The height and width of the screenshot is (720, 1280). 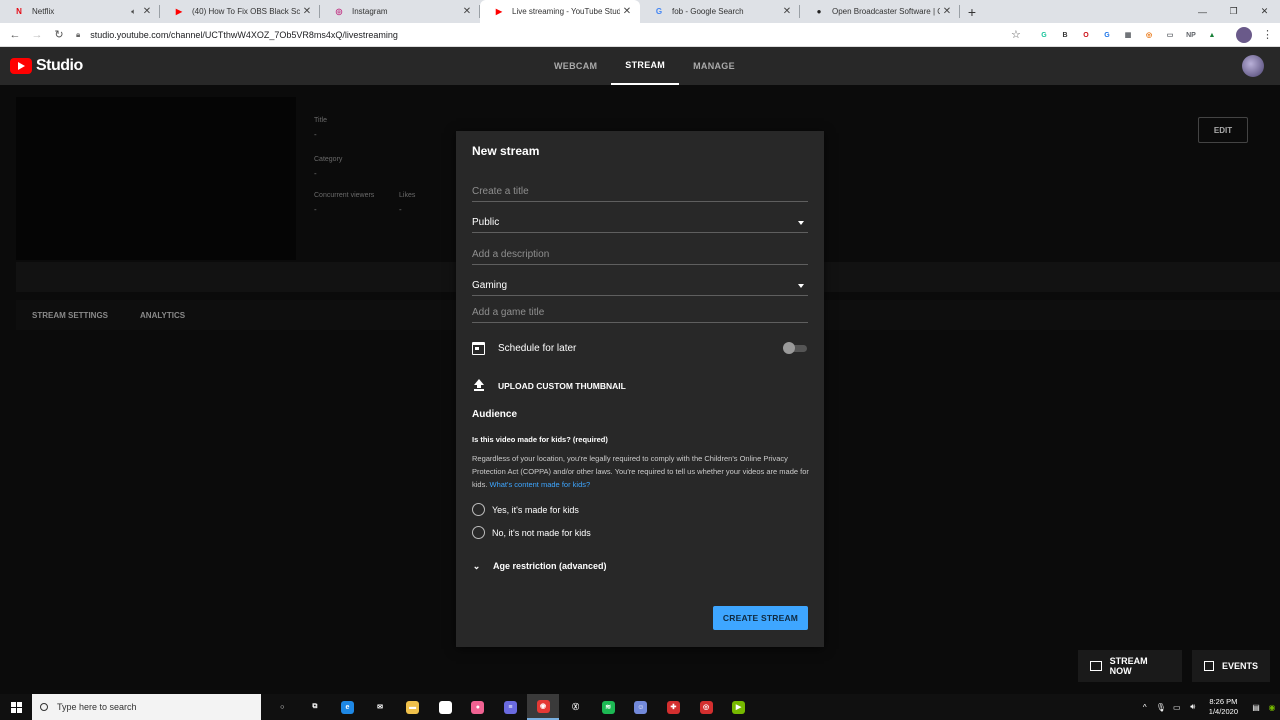 I want to click on visibility-value: Public, so click(x=486, y=222).